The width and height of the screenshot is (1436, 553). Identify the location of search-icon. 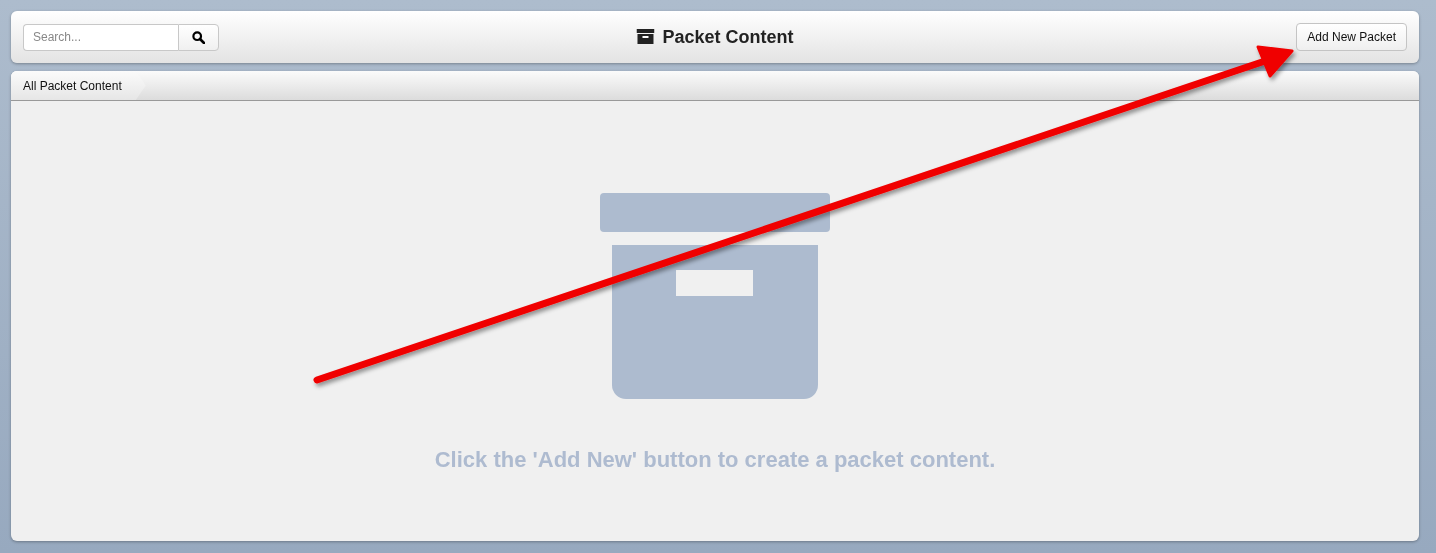
(198, 37).